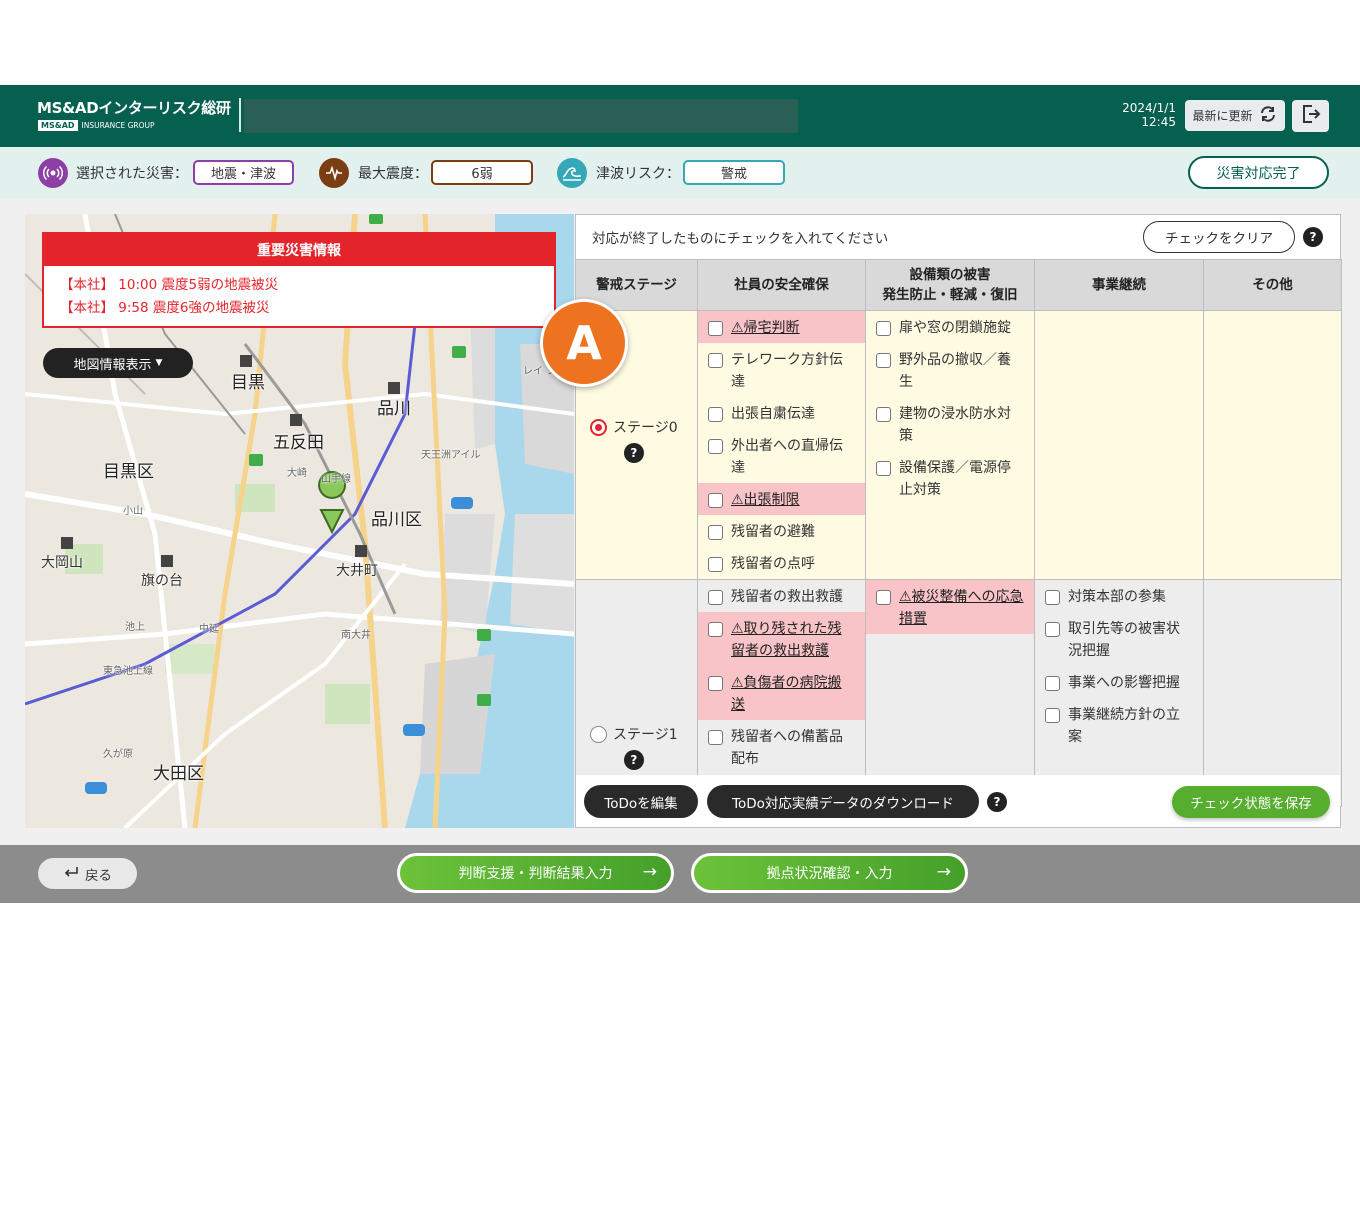 The height and width of the screenshot is (1210, 1360). I want to click on col-header-safety: 社員の安全確保, so click(781, 285).